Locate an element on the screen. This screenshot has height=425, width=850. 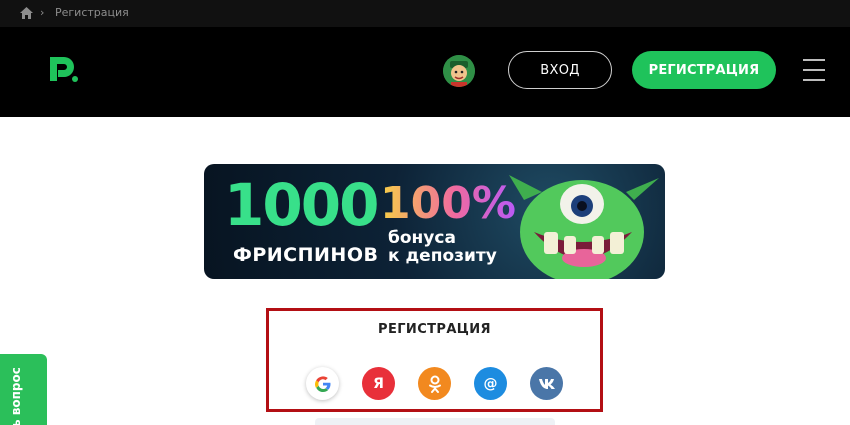
bonus-percent: 100% is located at coordinates (448, 203).